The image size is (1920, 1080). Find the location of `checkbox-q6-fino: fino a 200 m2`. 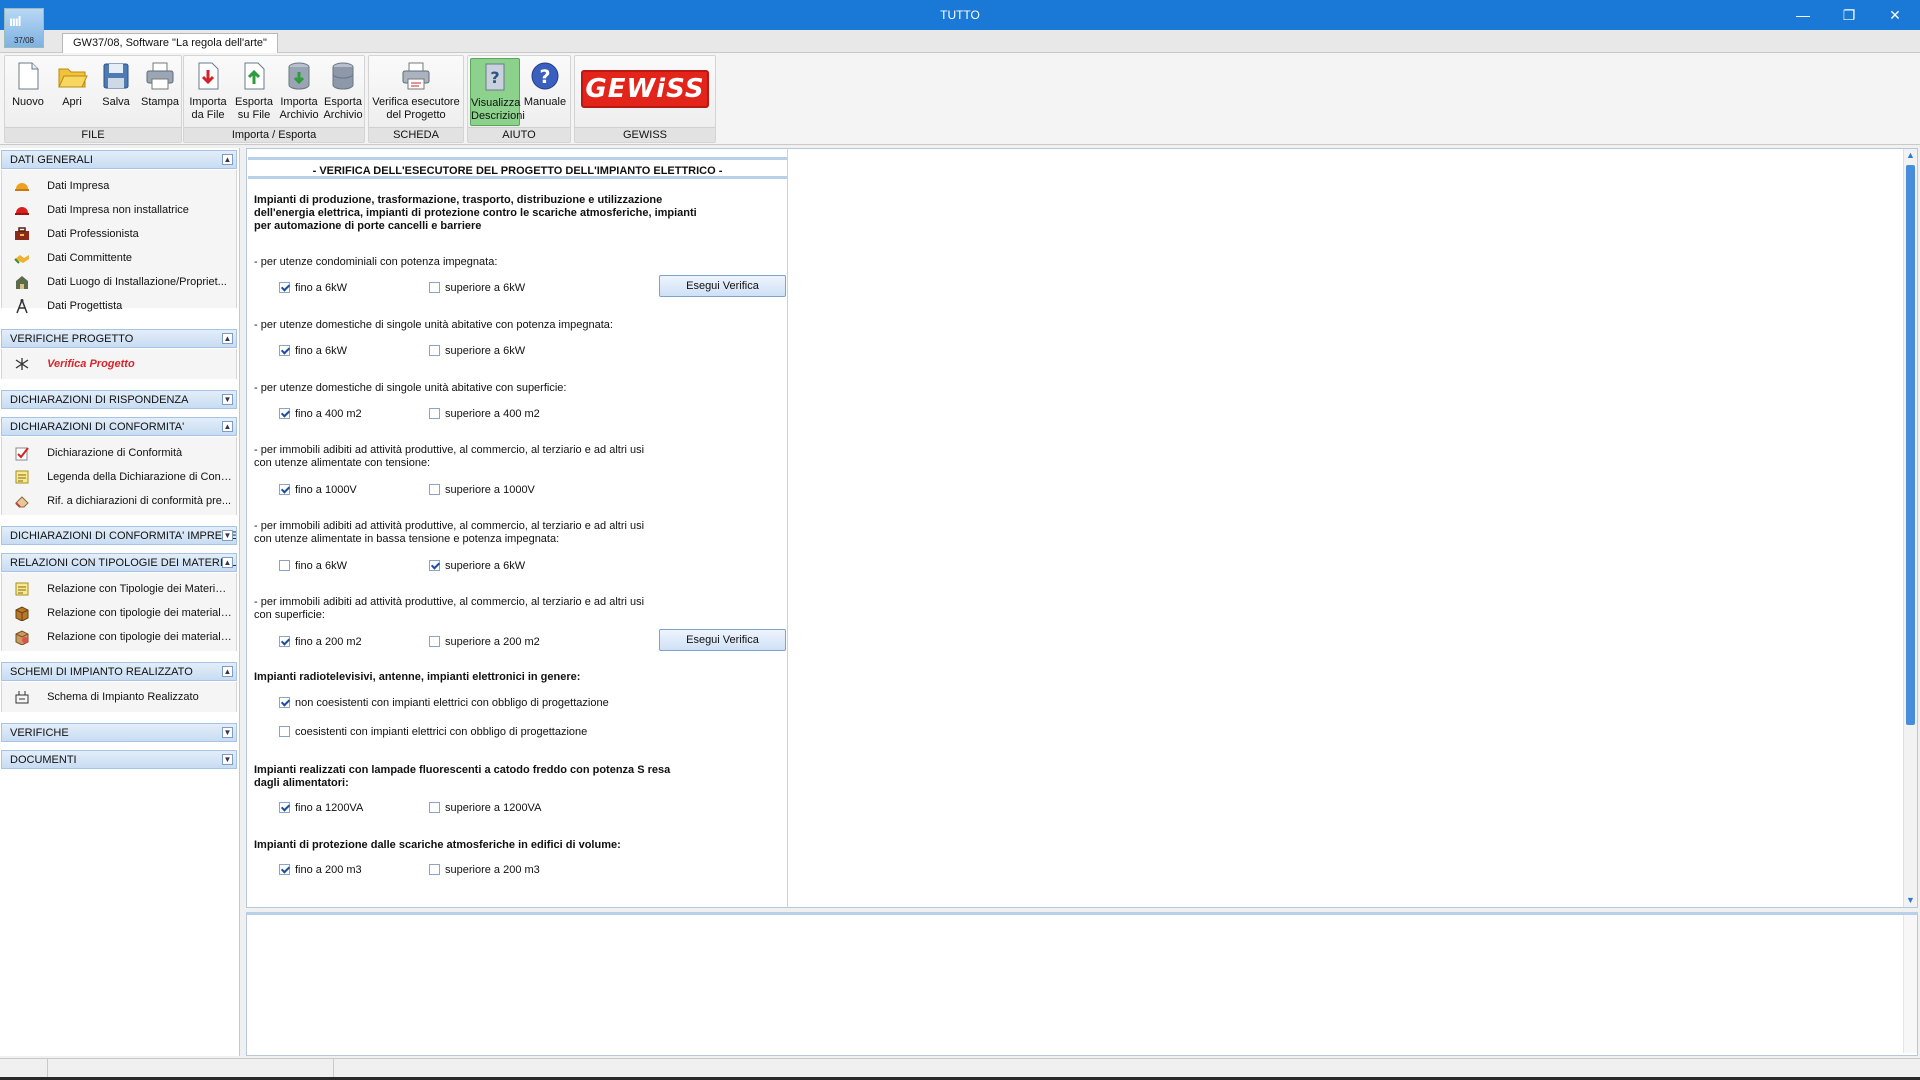

checkbox-q6-fino: fino a 200 m2 is located at coordinates (320, 642).